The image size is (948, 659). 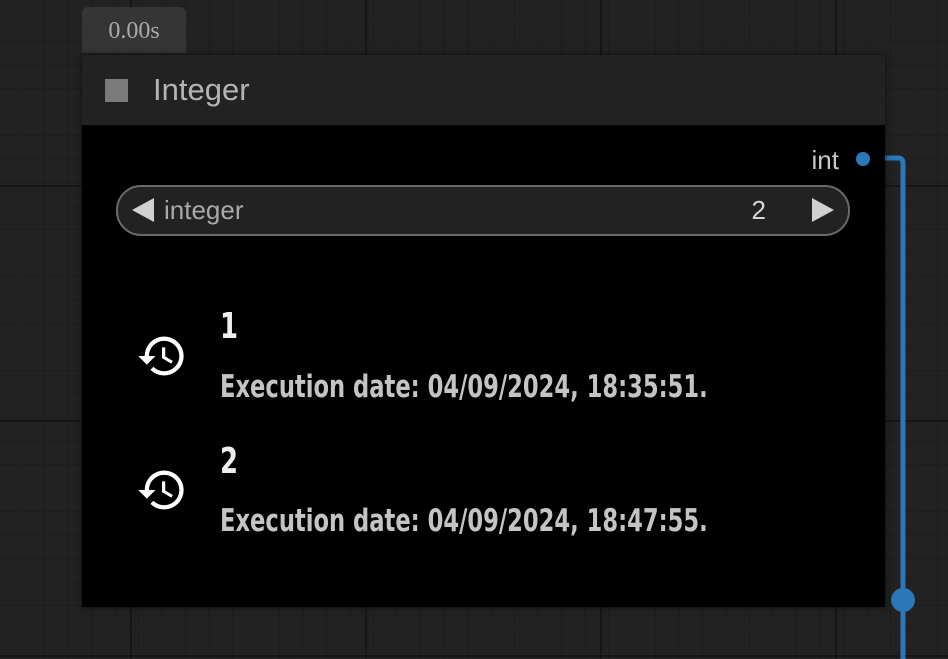 What do you see at coordinates (201, 89) in the screenshot?
I see `node-title: Integer` at bounding box center [201, 89].